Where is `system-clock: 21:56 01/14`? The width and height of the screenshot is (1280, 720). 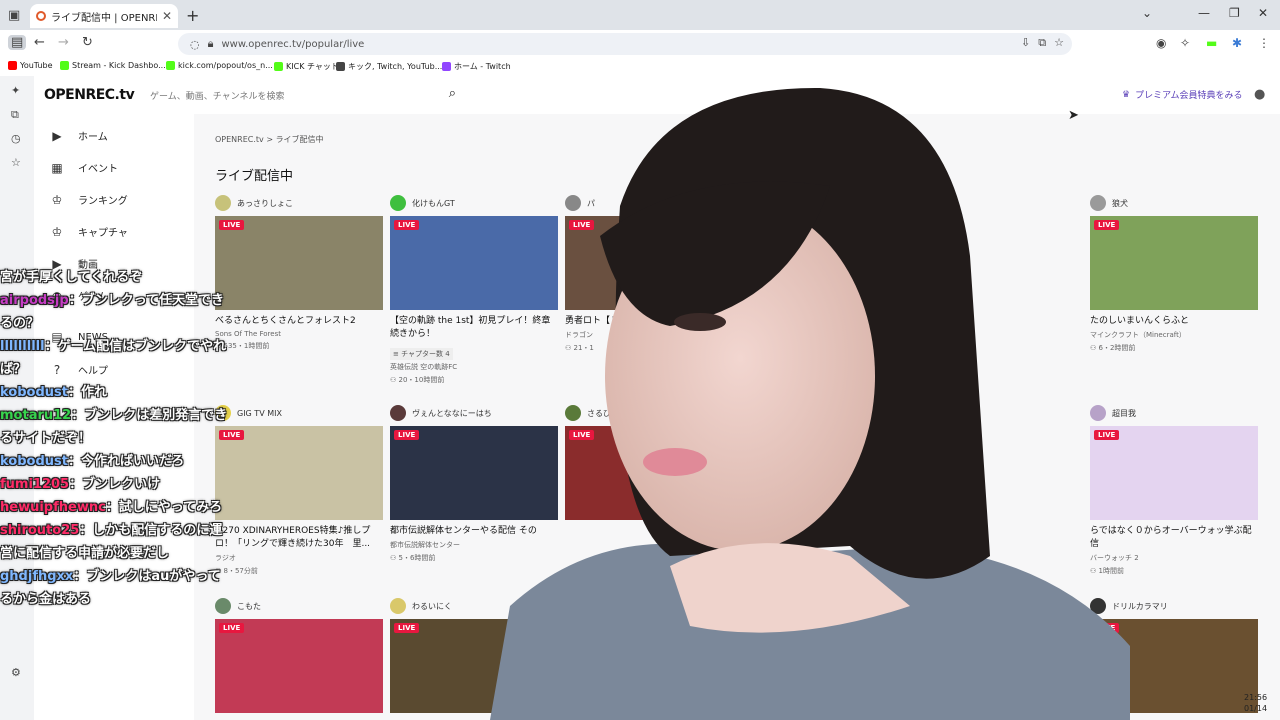 system-clock: 21:56 01/14 is located at coordinates (1256, 703).